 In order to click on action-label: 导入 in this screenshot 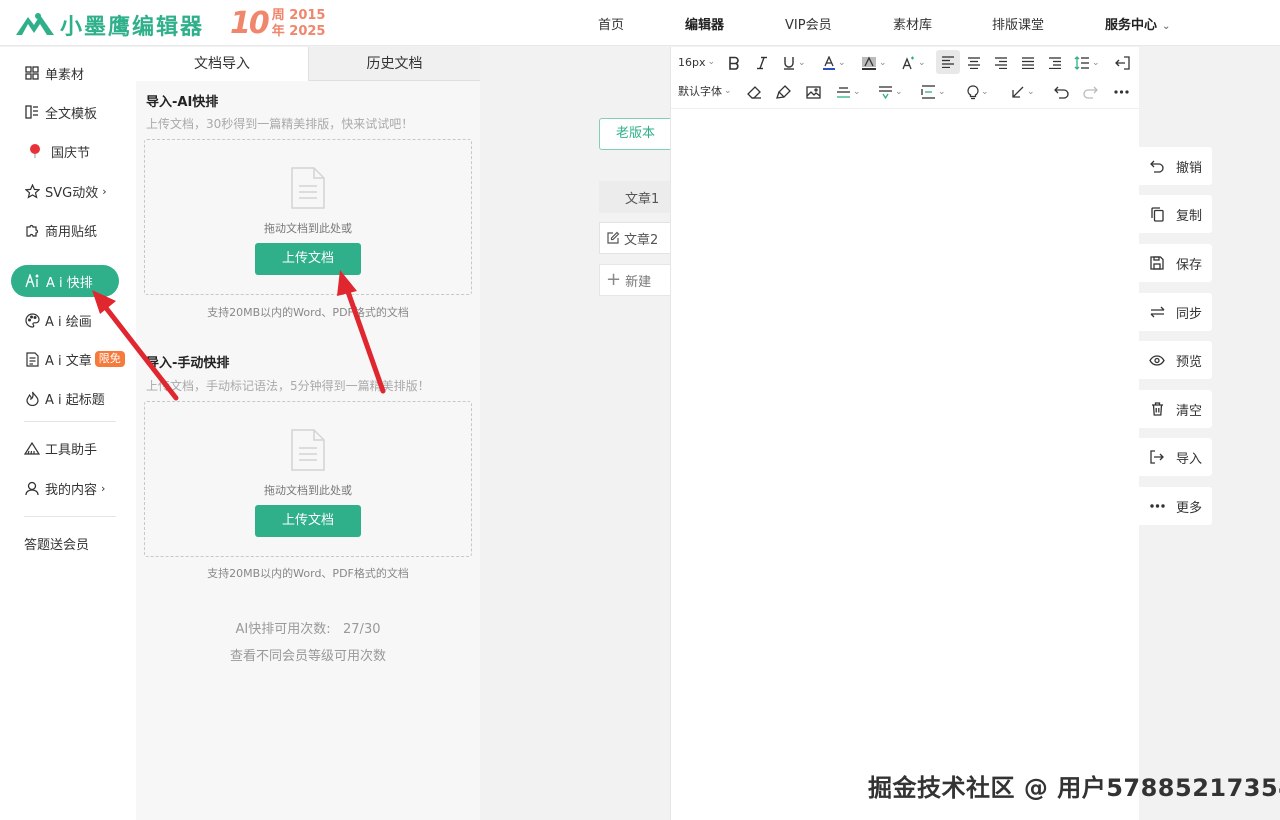, I will do `click(1189, 459)`.